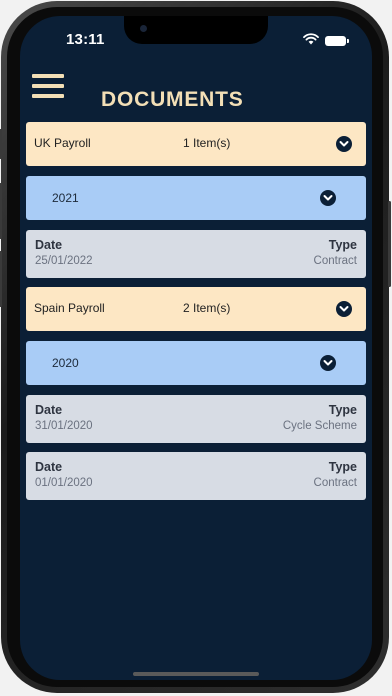 The image size is (392, 696). What do you see at coordinates (1, 144) in the screenshot?
I see `mute-switch` at bounding box center [1, 144].